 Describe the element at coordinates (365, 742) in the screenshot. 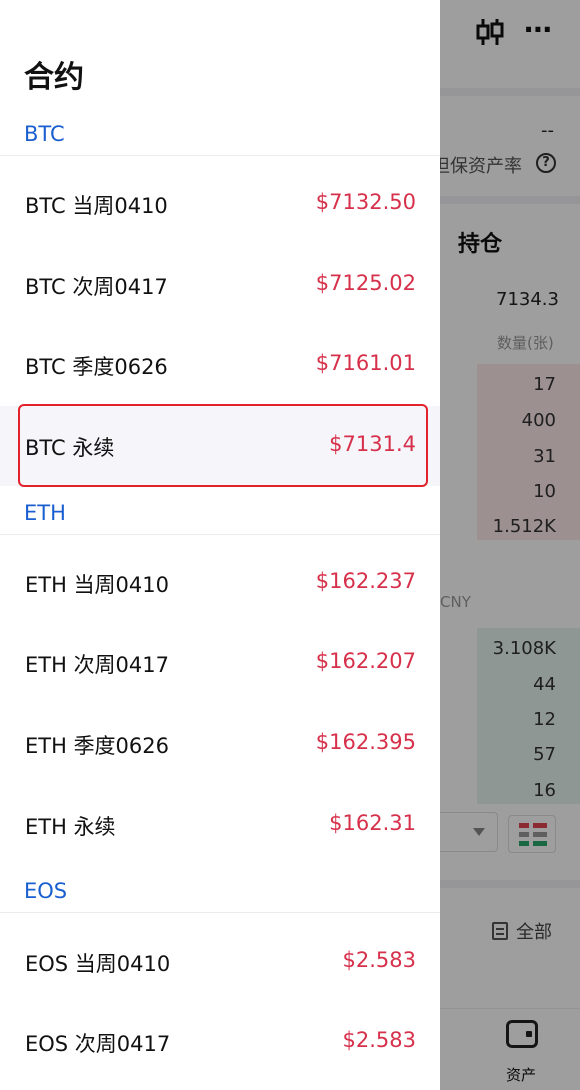

I see `contract-price: $162.395` at that location.